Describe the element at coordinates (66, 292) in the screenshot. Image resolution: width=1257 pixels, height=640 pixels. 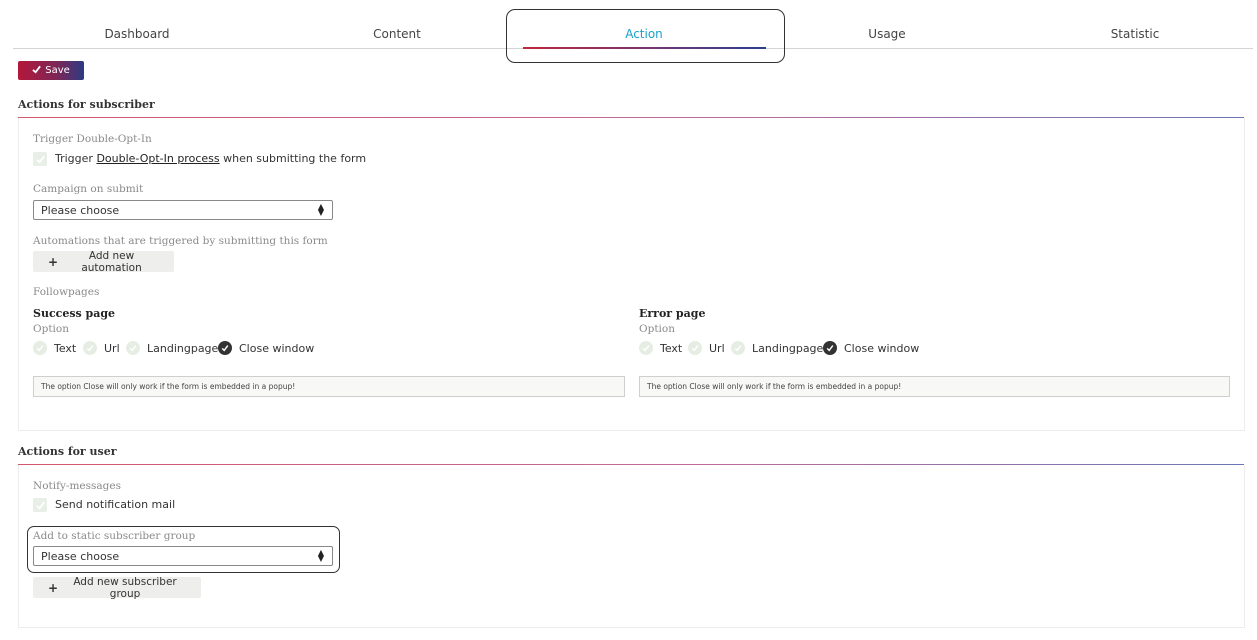
I see `followpages-label: Followpages` at that location.